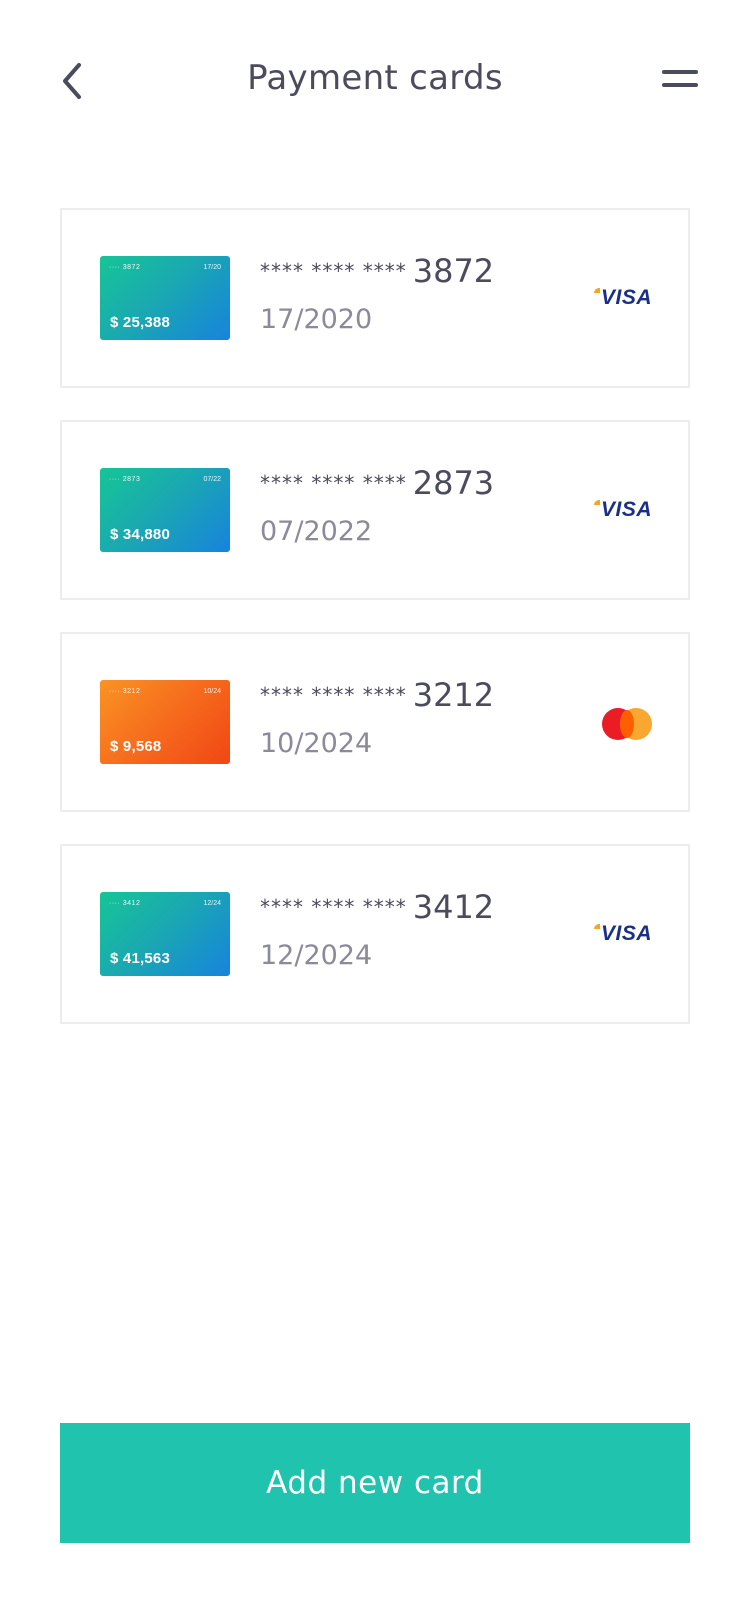 The height and width of the screenshot is (1624, 750). I want to click on card-number: **** **** **** 3212, so click(377, 695).